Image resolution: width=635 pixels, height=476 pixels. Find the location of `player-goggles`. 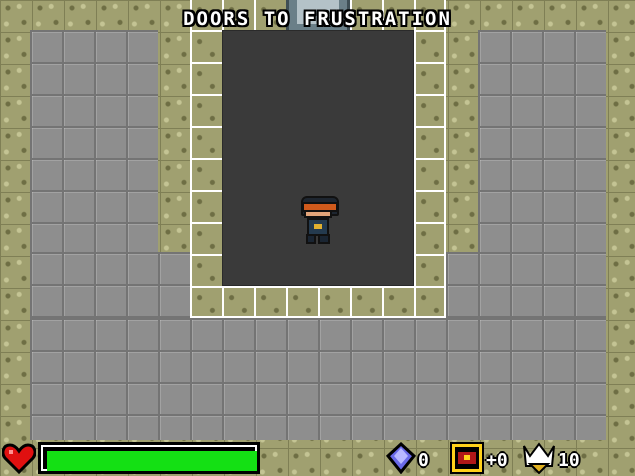

player-goggles is located at coordinates (320, 207).